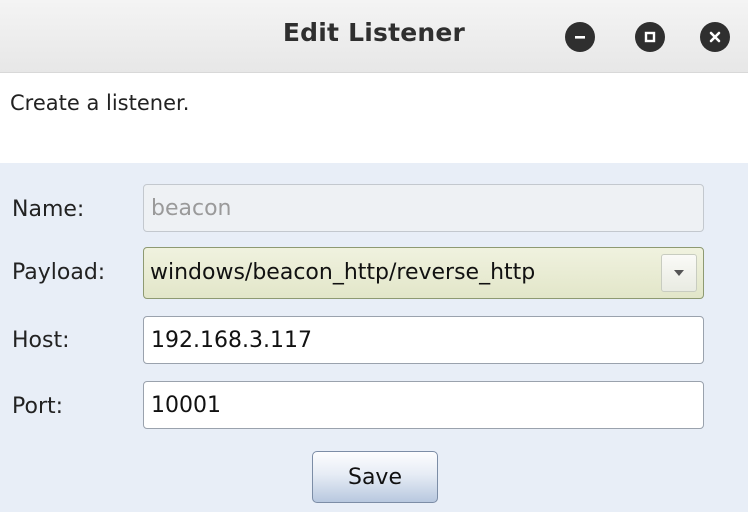  I want to click on port-label: Port:, so click(38, 406).